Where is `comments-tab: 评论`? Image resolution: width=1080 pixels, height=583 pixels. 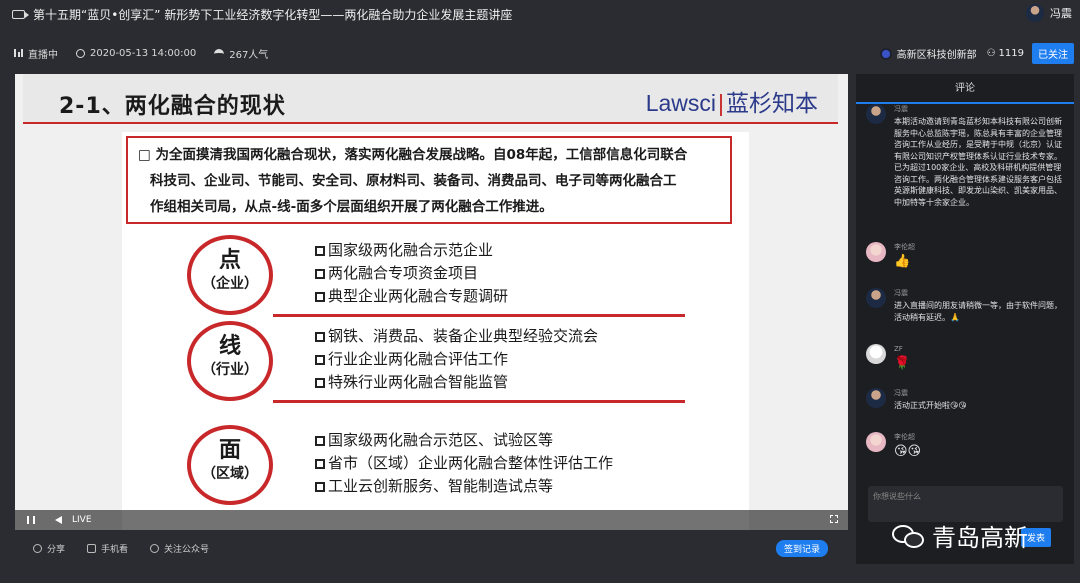 comments-tab: 评论 is located at coordinates (965, 89).